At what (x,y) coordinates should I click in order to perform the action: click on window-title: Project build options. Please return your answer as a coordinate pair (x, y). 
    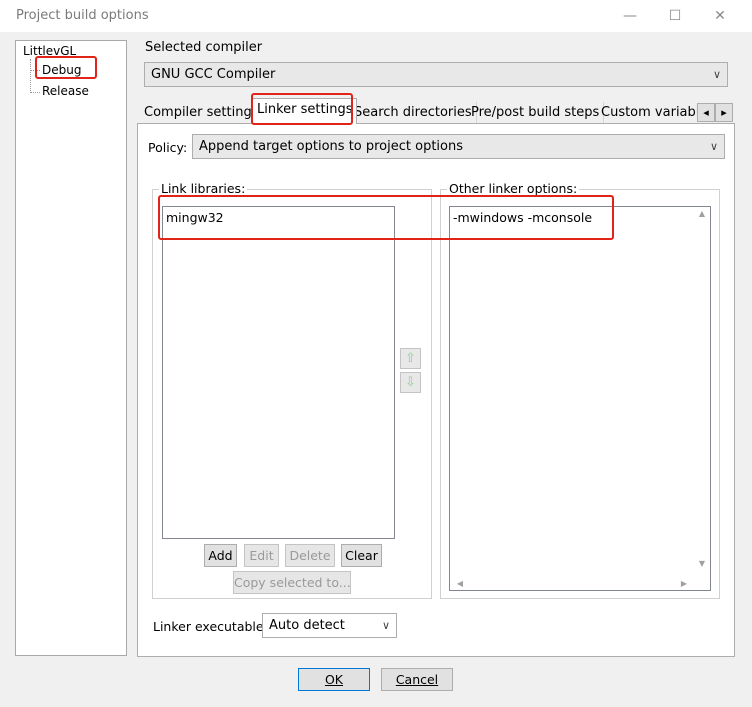
    Looking at the image, I should click on (82, 15).